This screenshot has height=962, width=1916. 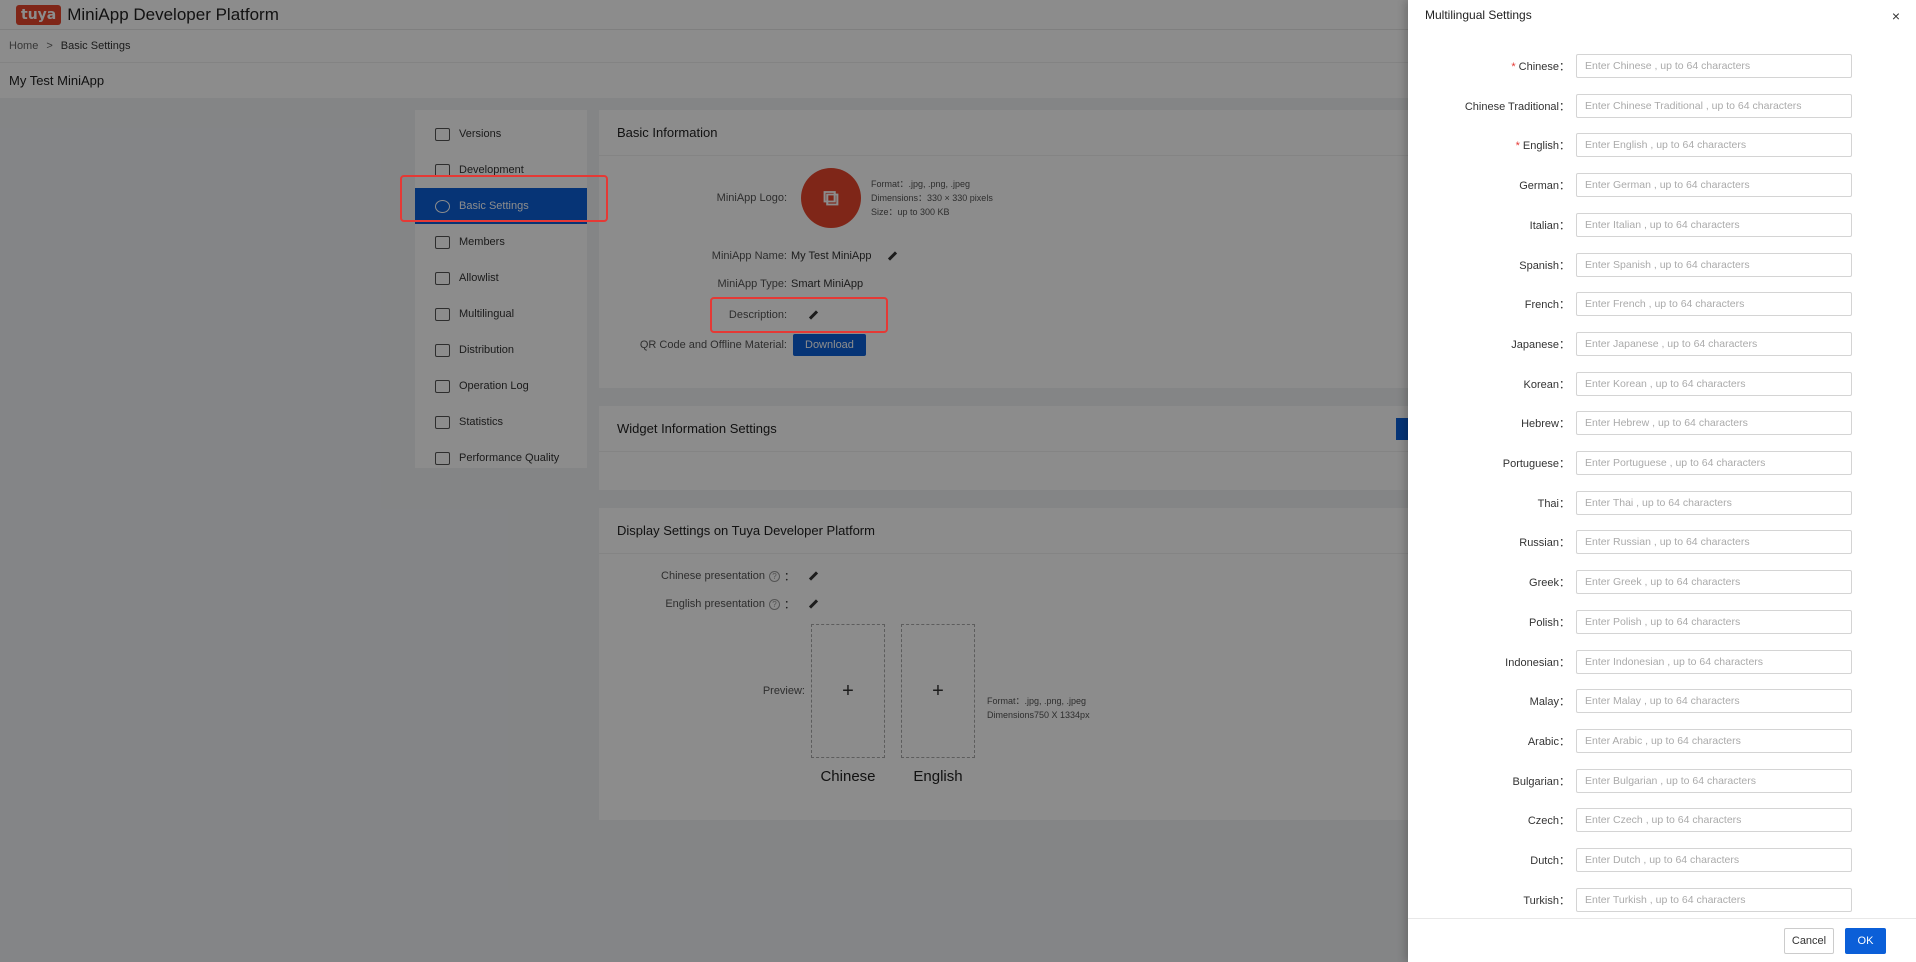 I want to click on ok-button: OK, so click(x=1865, y=941).